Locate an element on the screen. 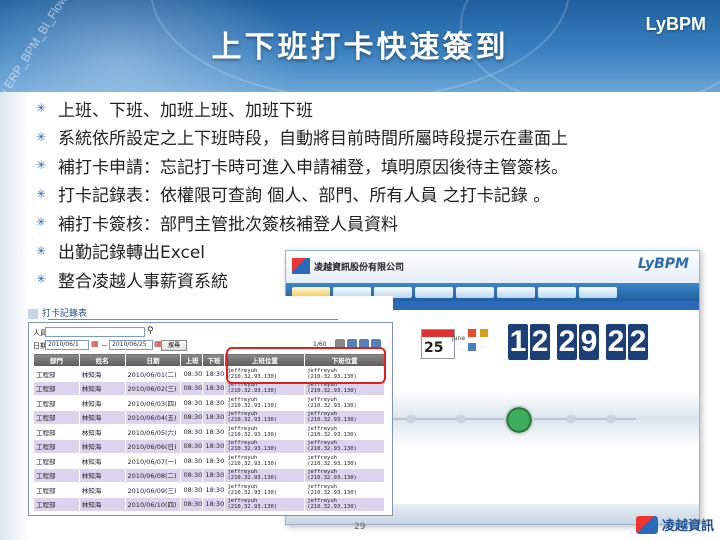 The width and height of the screenshot is (720, 540). left-decor-band is located at coordinates (15, 316).